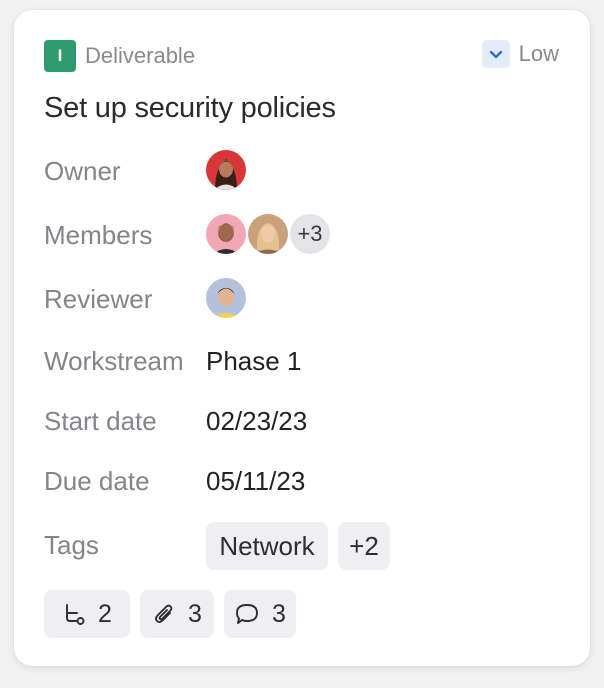 The height and width of the screenshot is (688, 604). Describe the element at coordinates (74, 614) in the screenshot. I see `subtask-icon` at that location.